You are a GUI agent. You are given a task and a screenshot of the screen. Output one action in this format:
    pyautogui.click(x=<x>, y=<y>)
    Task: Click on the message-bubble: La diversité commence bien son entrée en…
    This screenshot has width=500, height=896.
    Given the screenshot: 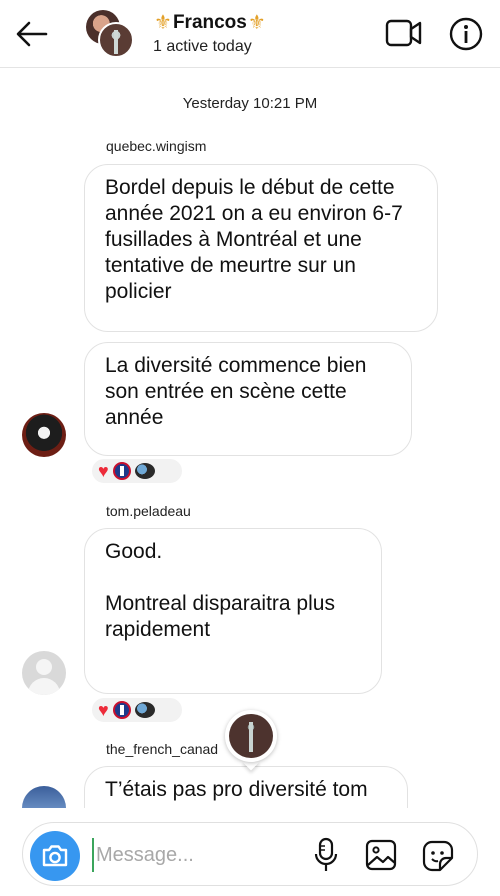 What is the action you would take?
    pyautogui.click(x=248, y=399)
    